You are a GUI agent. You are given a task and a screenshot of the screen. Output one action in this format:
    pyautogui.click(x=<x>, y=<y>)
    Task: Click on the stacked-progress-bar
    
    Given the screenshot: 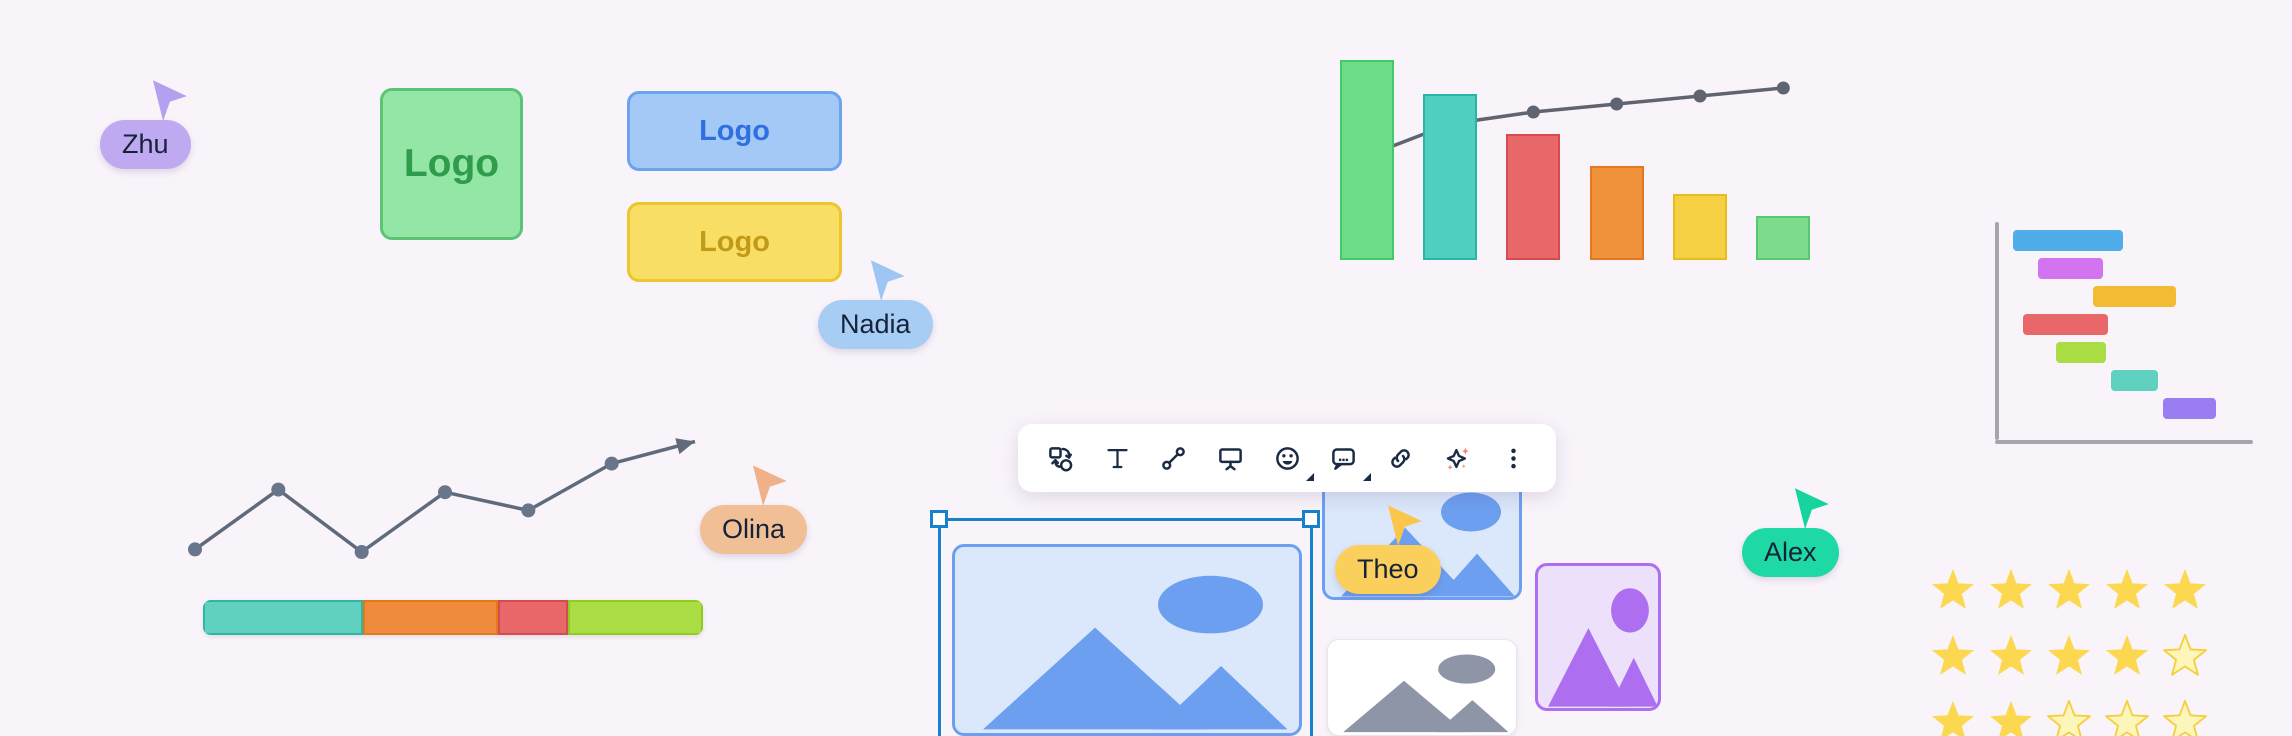 What is the action you would take?
    pyautogui.click(x=453, y=617)
    